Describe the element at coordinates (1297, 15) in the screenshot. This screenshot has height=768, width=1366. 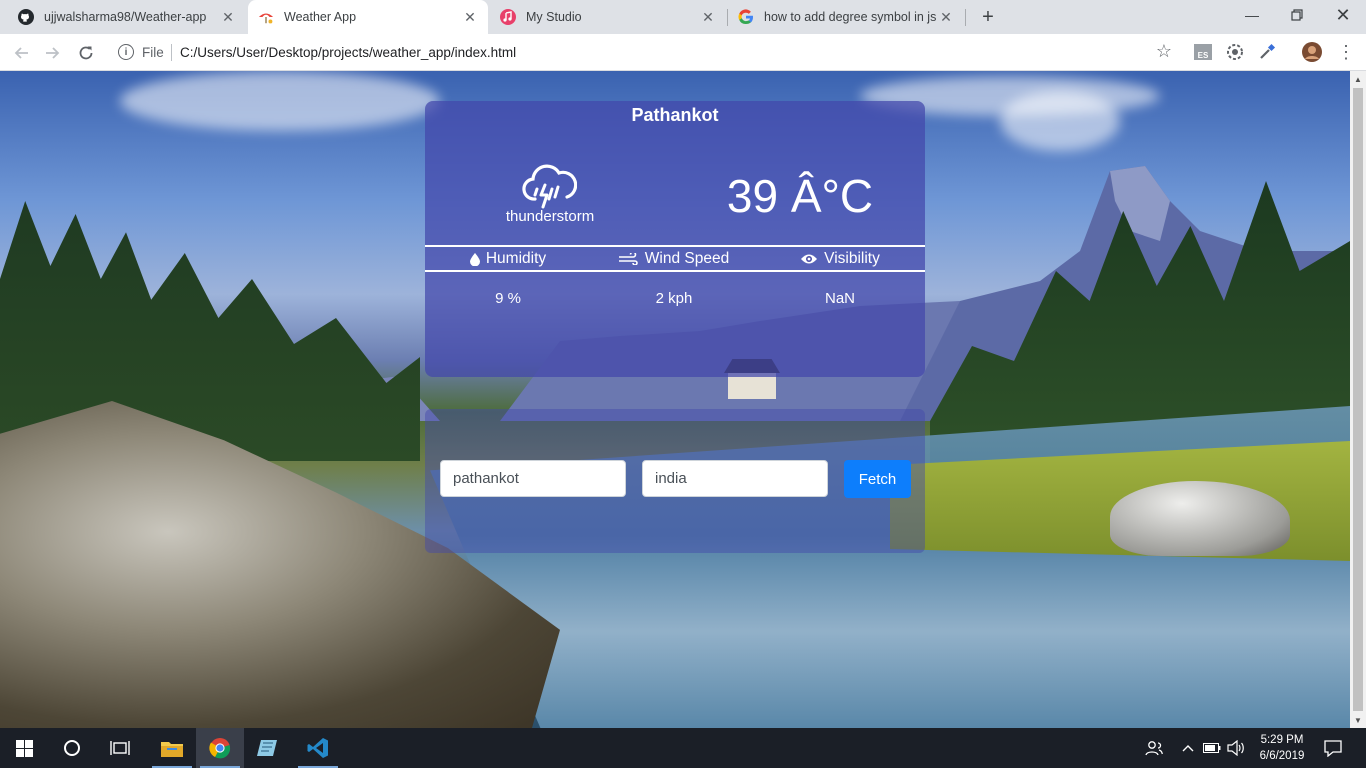
I see `restore-icon` at that location.